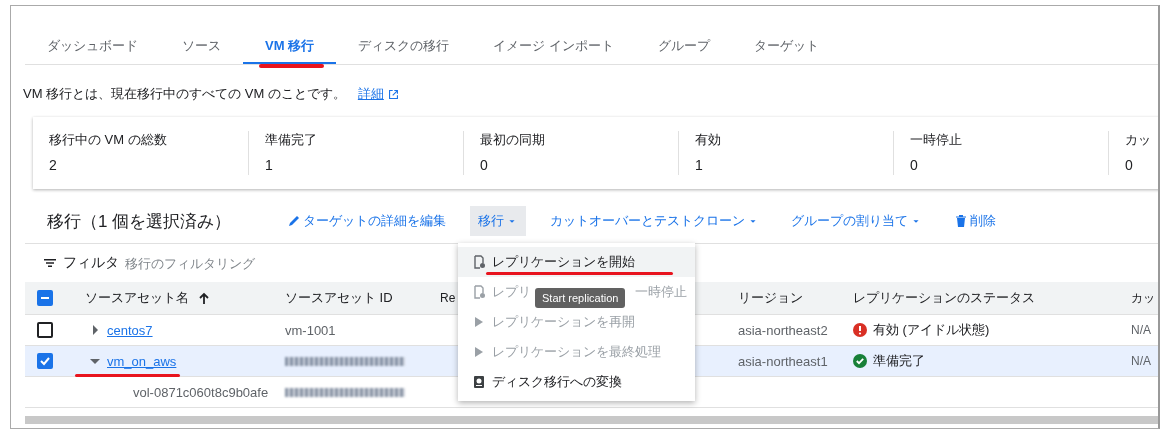 This screenshot has width=1169, height=438. What do you see at coordinates (50, 263) in the screenshot?
I see `filter-icon` at bounding box center [50, 263].